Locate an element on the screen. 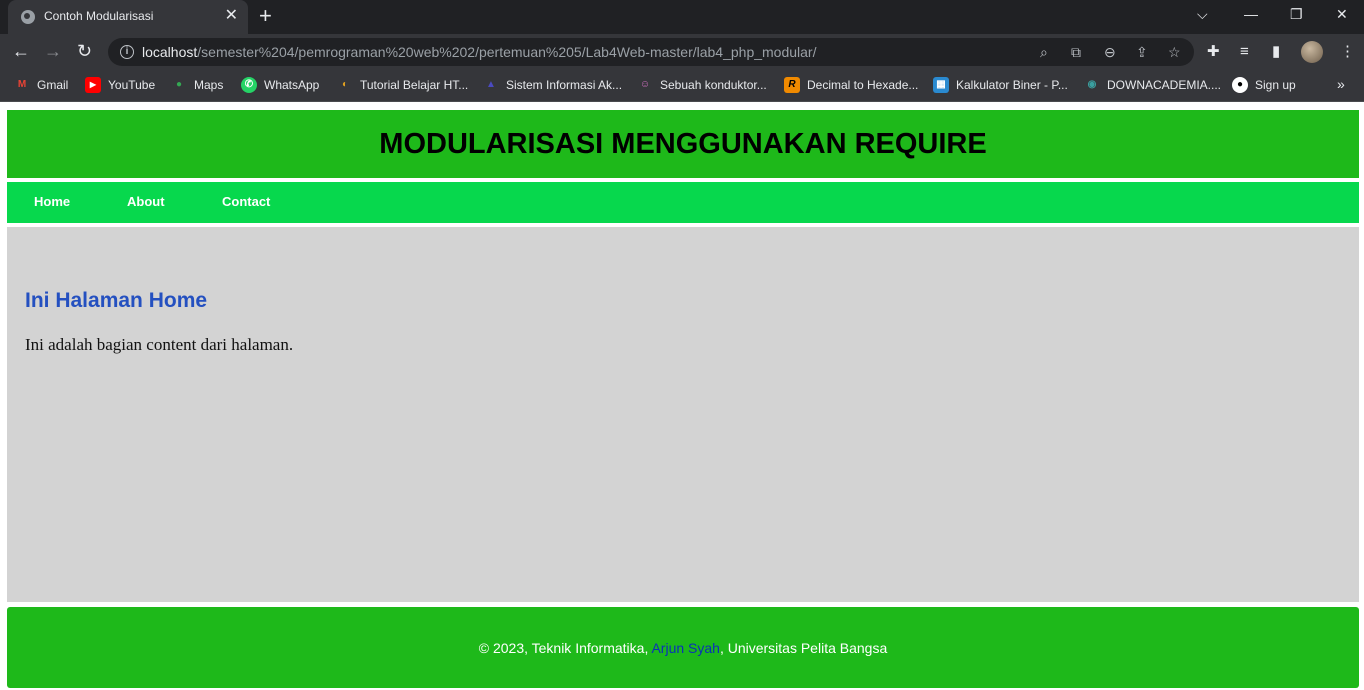  globe-icon is located at coordinates (28, 17).